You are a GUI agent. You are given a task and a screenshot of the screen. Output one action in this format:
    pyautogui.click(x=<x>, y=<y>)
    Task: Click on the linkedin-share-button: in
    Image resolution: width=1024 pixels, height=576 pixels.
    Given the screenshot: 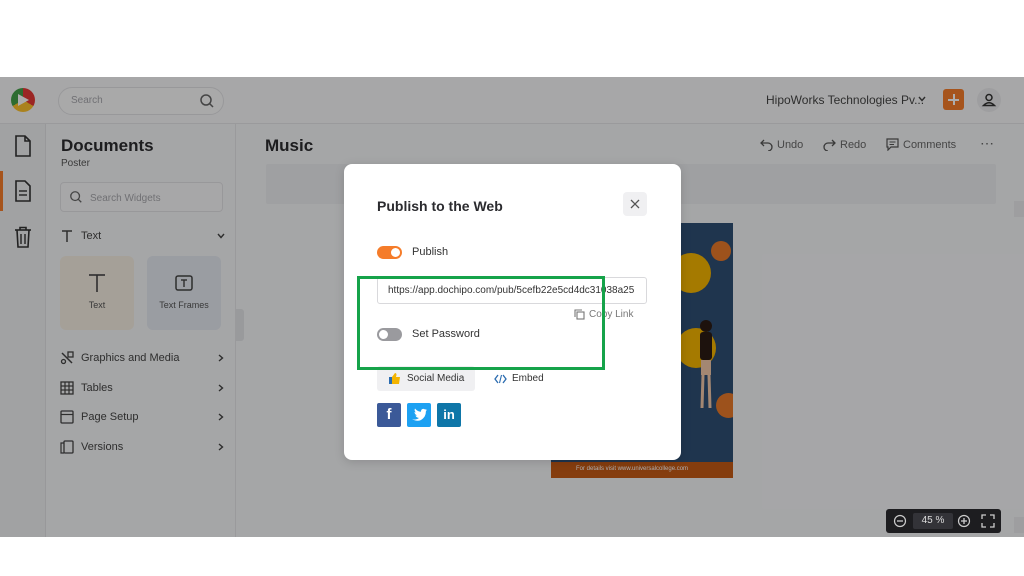 What is the action you would take?
    pyautogui.click(x=449, y=415)
    